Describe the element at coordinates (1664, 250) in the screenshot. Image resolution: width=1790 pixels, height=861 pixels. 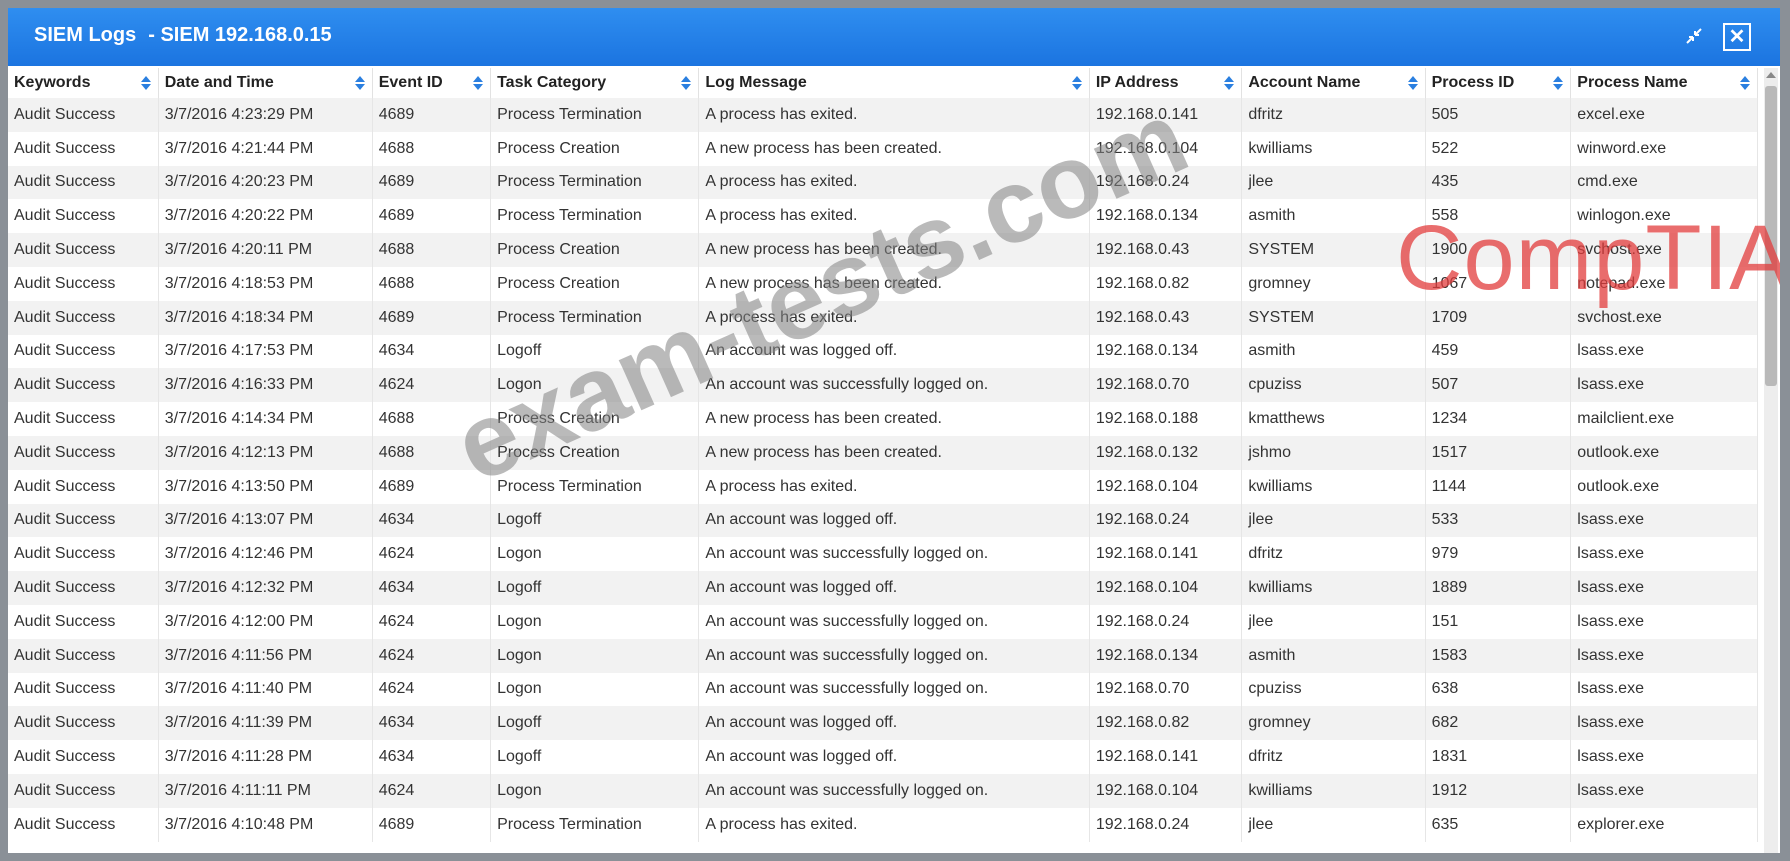
I see `table-cell: svchost.exe` at that location.